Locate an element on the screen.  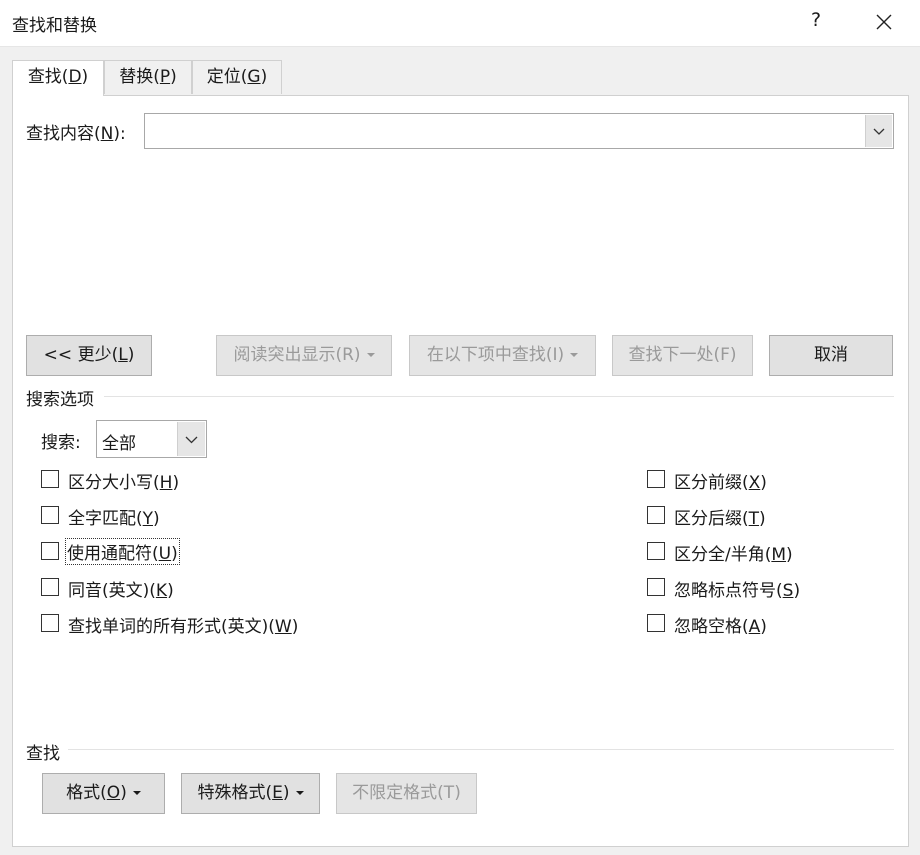
search-options-heading: 搜索选项 is located at coordinates (60, 400).